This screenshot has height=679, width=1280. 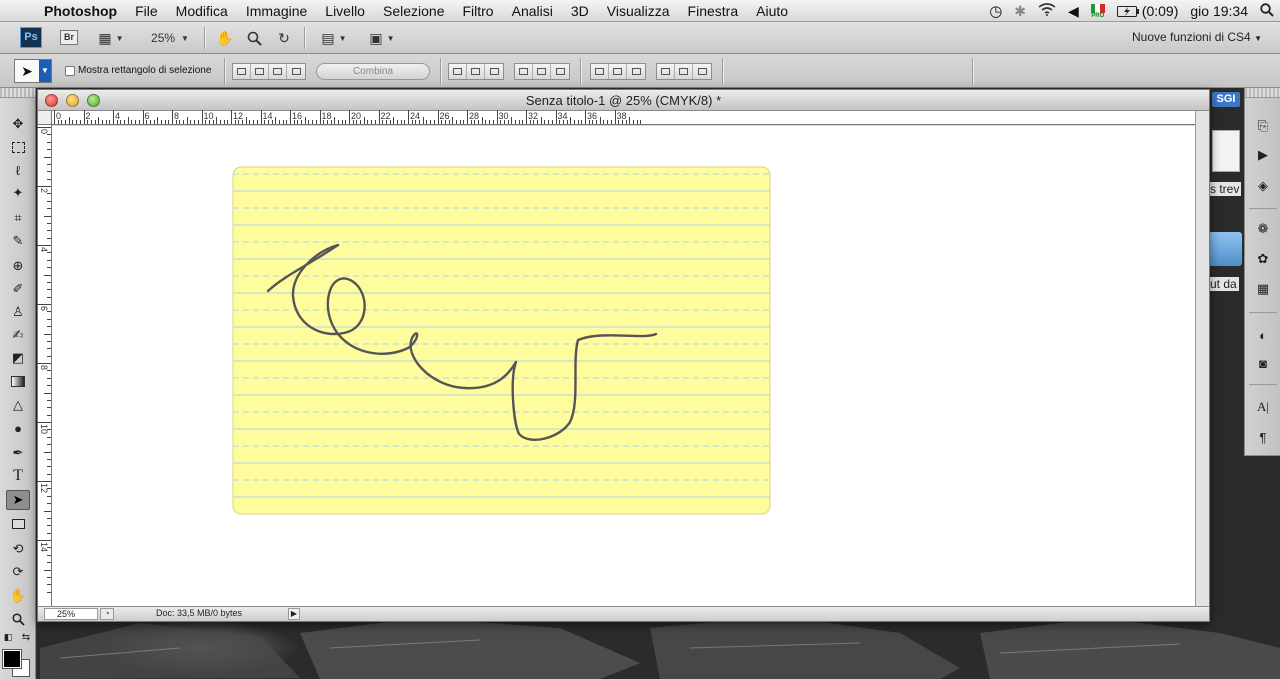 I want to click on eyedropper-tool-icon: ✎, so click(x=18, y=241).